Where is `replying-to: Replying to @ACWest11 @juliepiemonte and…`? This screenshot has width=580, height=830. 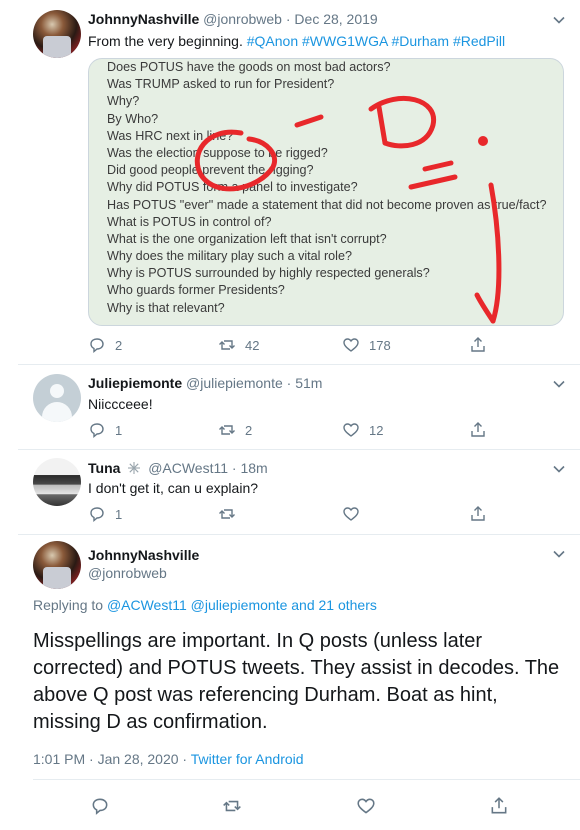 replying-to: Replying to @ACWest11 @juliepiemonte and… is located at coordinates (205, 605).